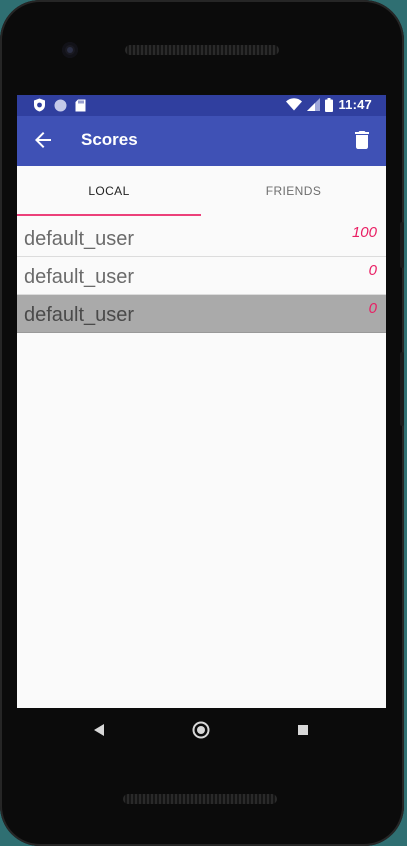  I want to click on shield-icon, so click(39, 105).